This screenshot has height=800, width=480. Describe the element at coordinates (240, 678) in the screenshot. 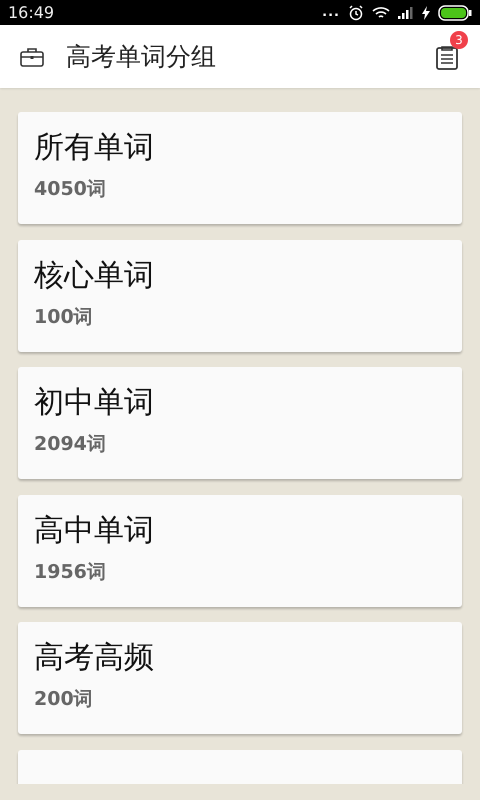

I see `word-group-card: 高考高频 200词` at that location.